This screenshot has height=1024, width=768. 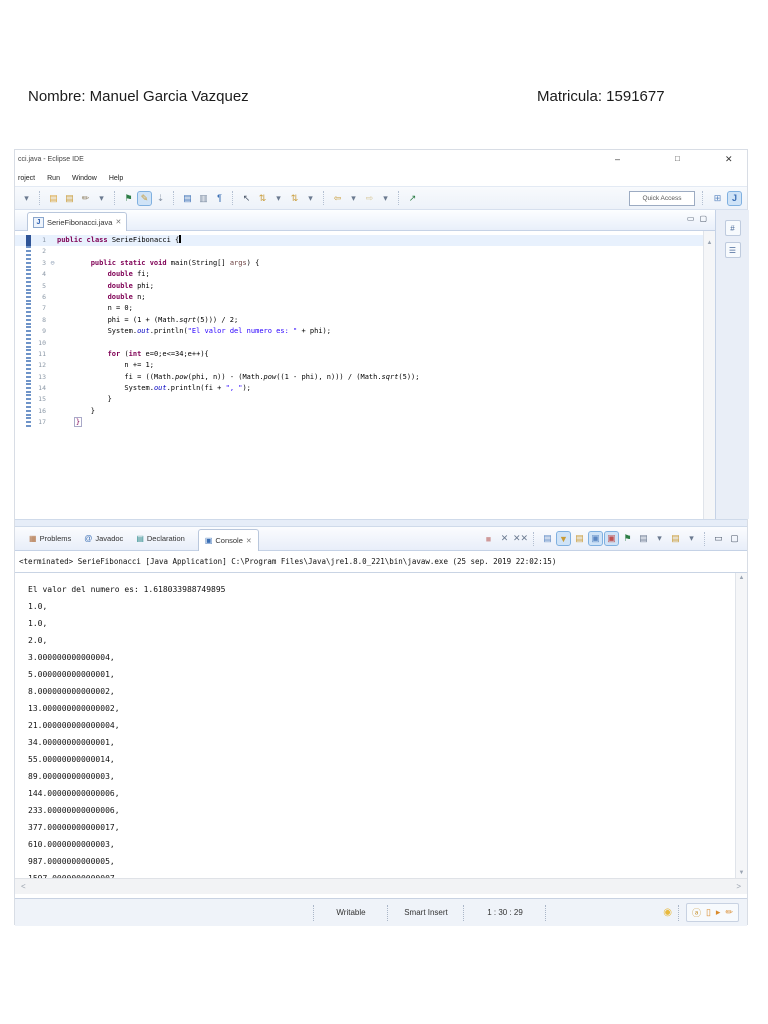 What do you see at coordinates (729, 159) in the screenshot?
I see `close-window-button: ✕` at bounding box center [729, 159].